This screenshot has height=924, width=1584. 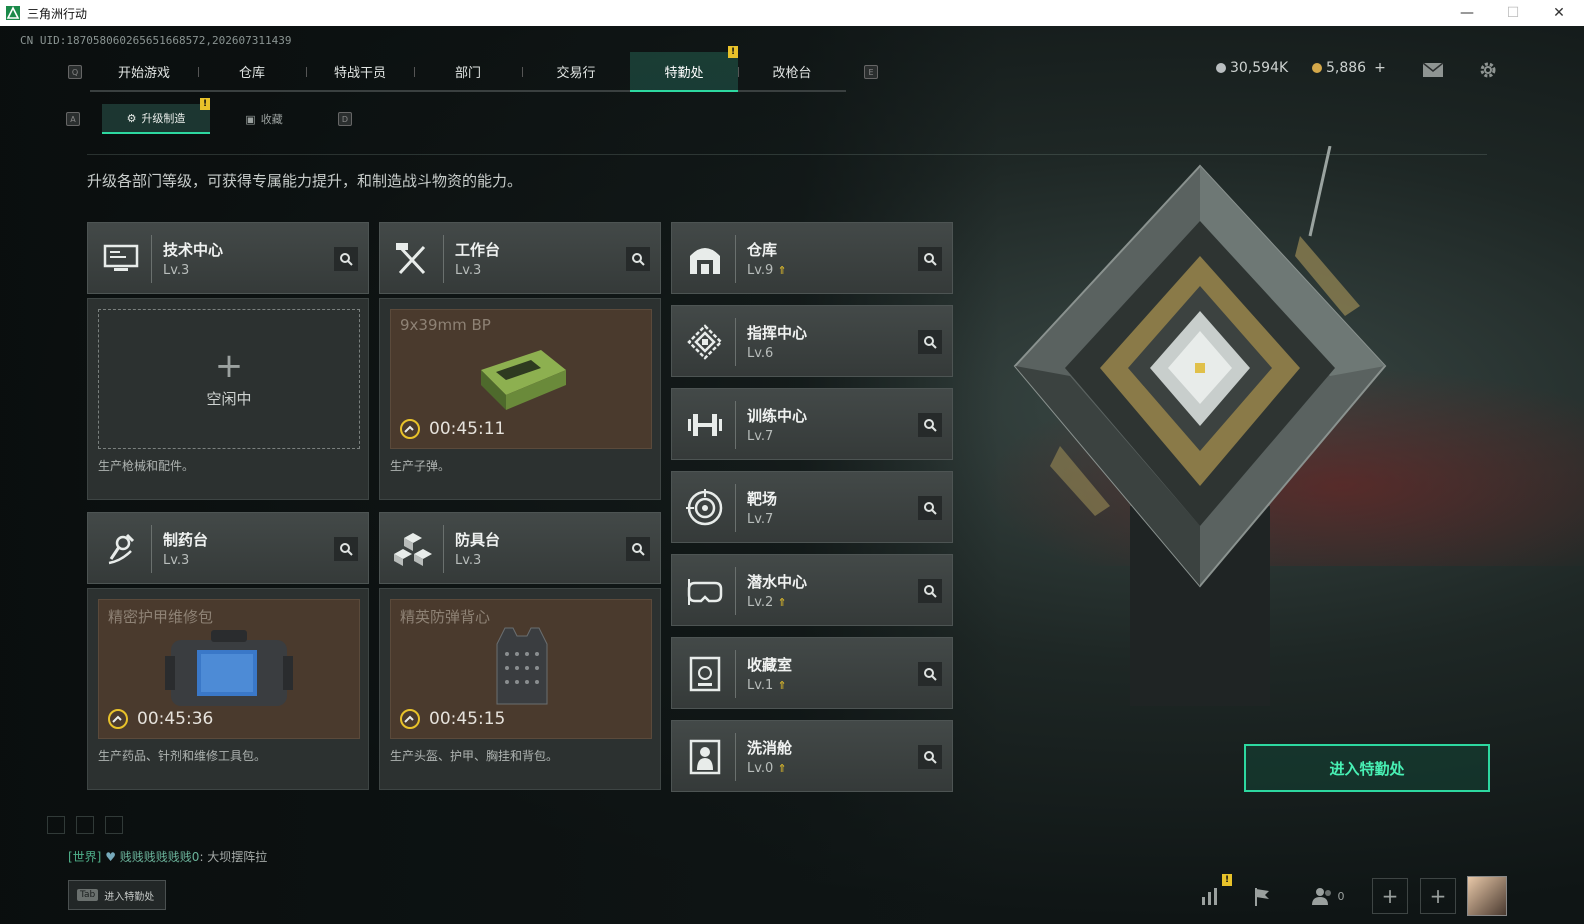 What do you see at coordinates (13, 13) in the screenshot?
I see `app-logo-icon` at bounding box center [13, 13].